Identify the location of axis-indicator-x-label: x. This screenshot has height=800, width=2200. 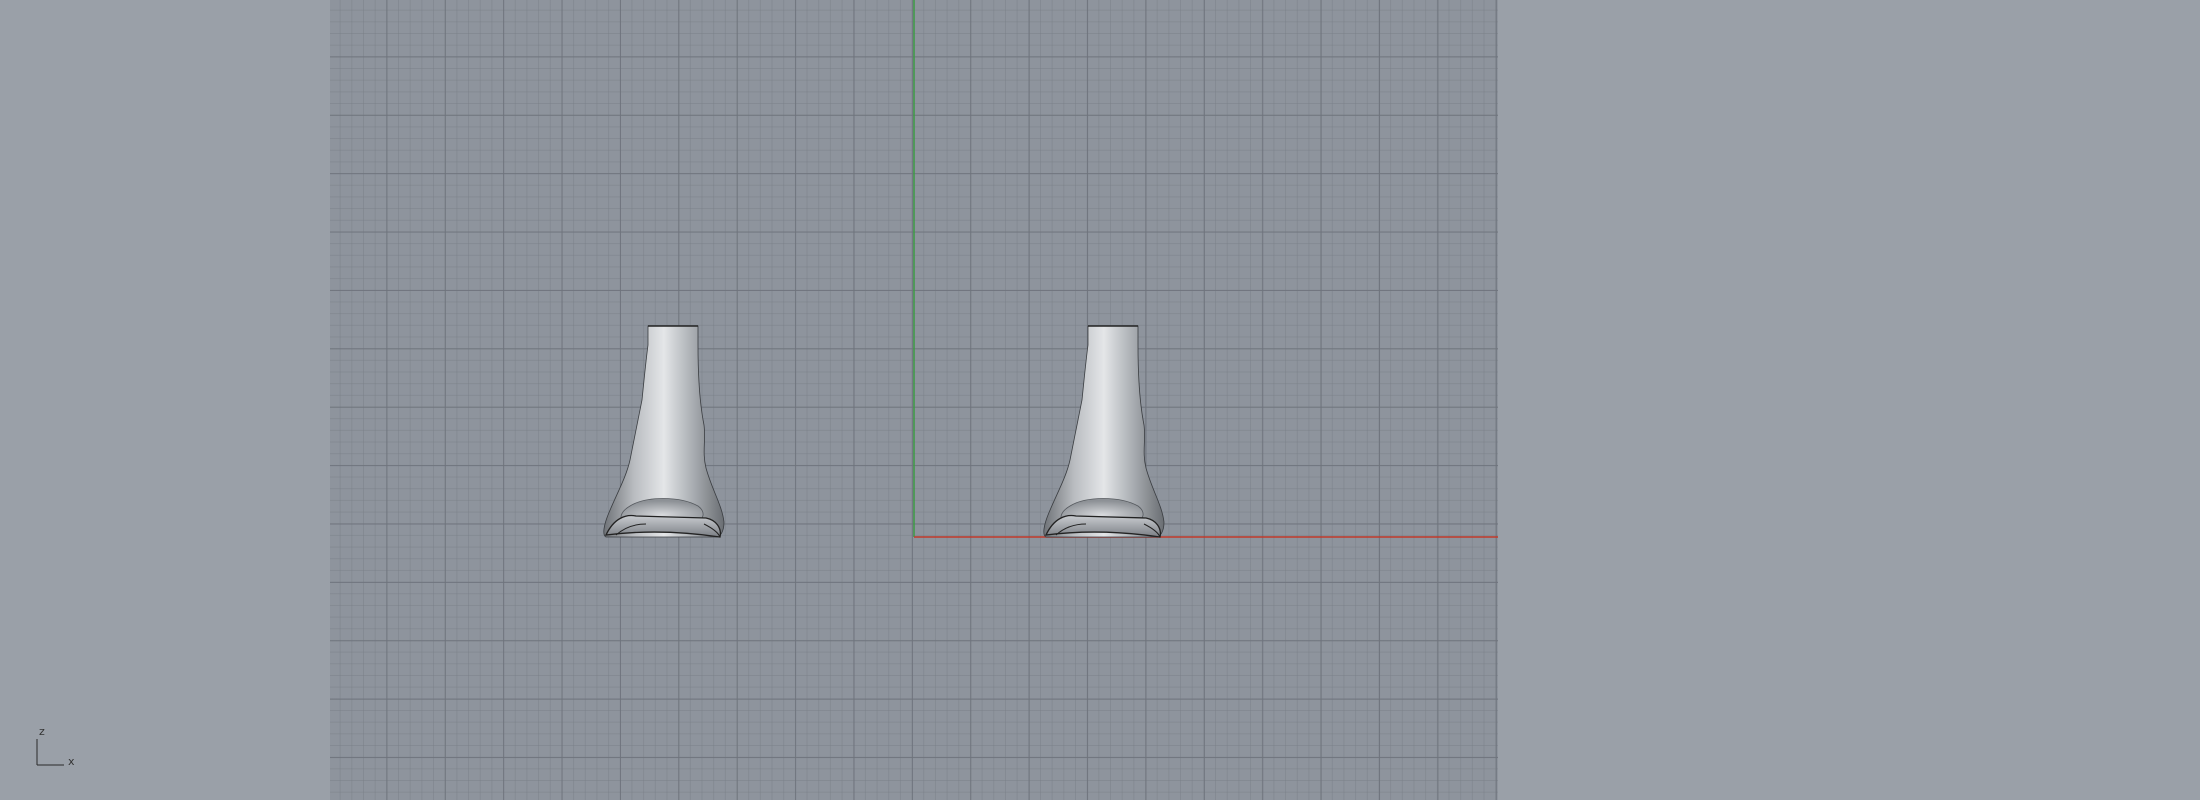
(71, 761).